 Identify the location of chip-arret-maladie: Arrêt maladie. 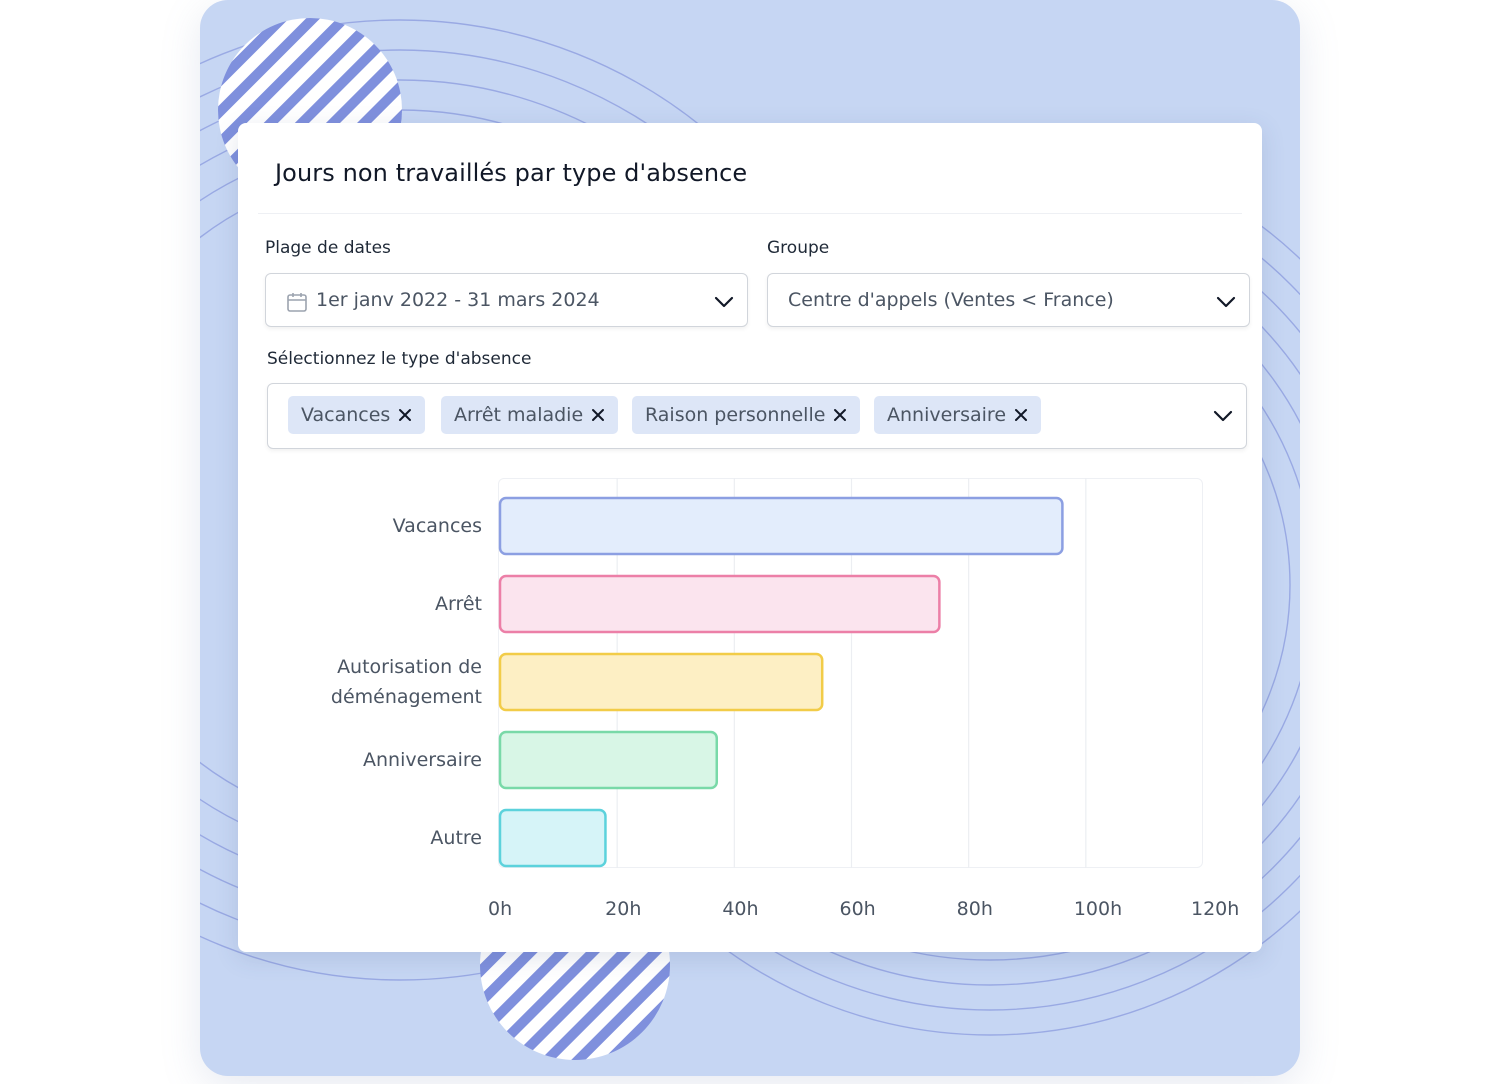
(530, 415).